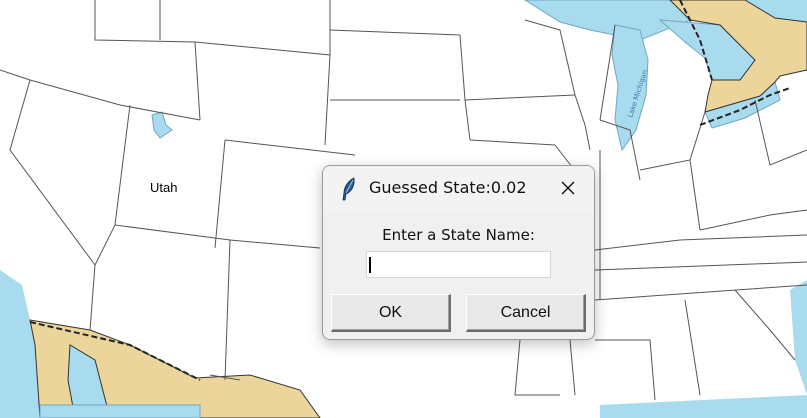 This screenshot has height=418, width=807. Describe the element at coordinates (391, 313) in the screenshot. I see `ok-button: OK` at that location.